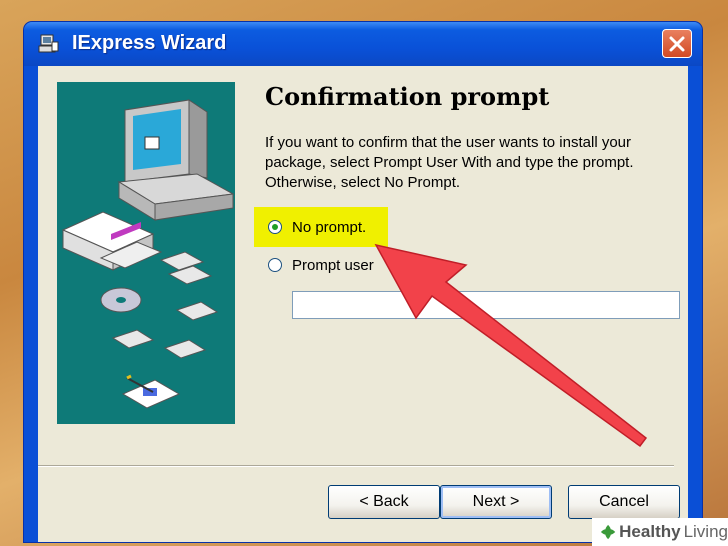 The image size is (728, 546). Describe the element at coordinates (624, 502) in the screenshot. I see `cancel-button: Cancel` at that location.